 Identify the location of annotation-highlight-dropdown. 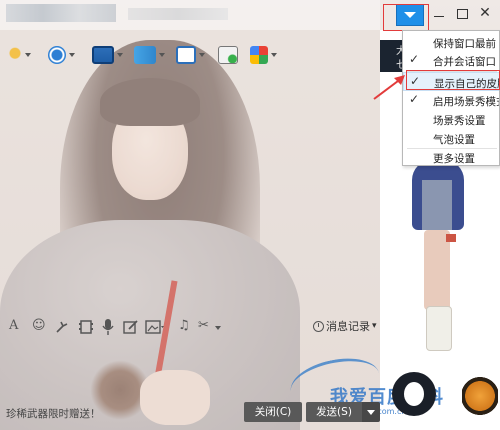
(406, 17).